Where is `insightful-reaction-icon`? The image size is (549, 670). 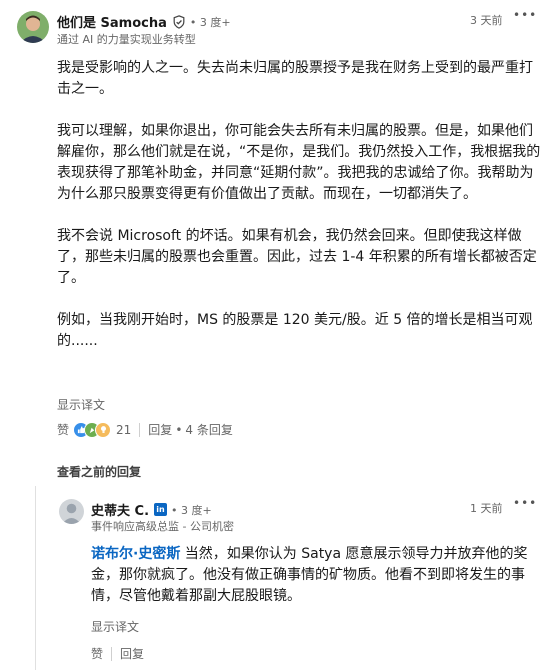
insightful-reaction-icon is located at coordinates (103, 429).